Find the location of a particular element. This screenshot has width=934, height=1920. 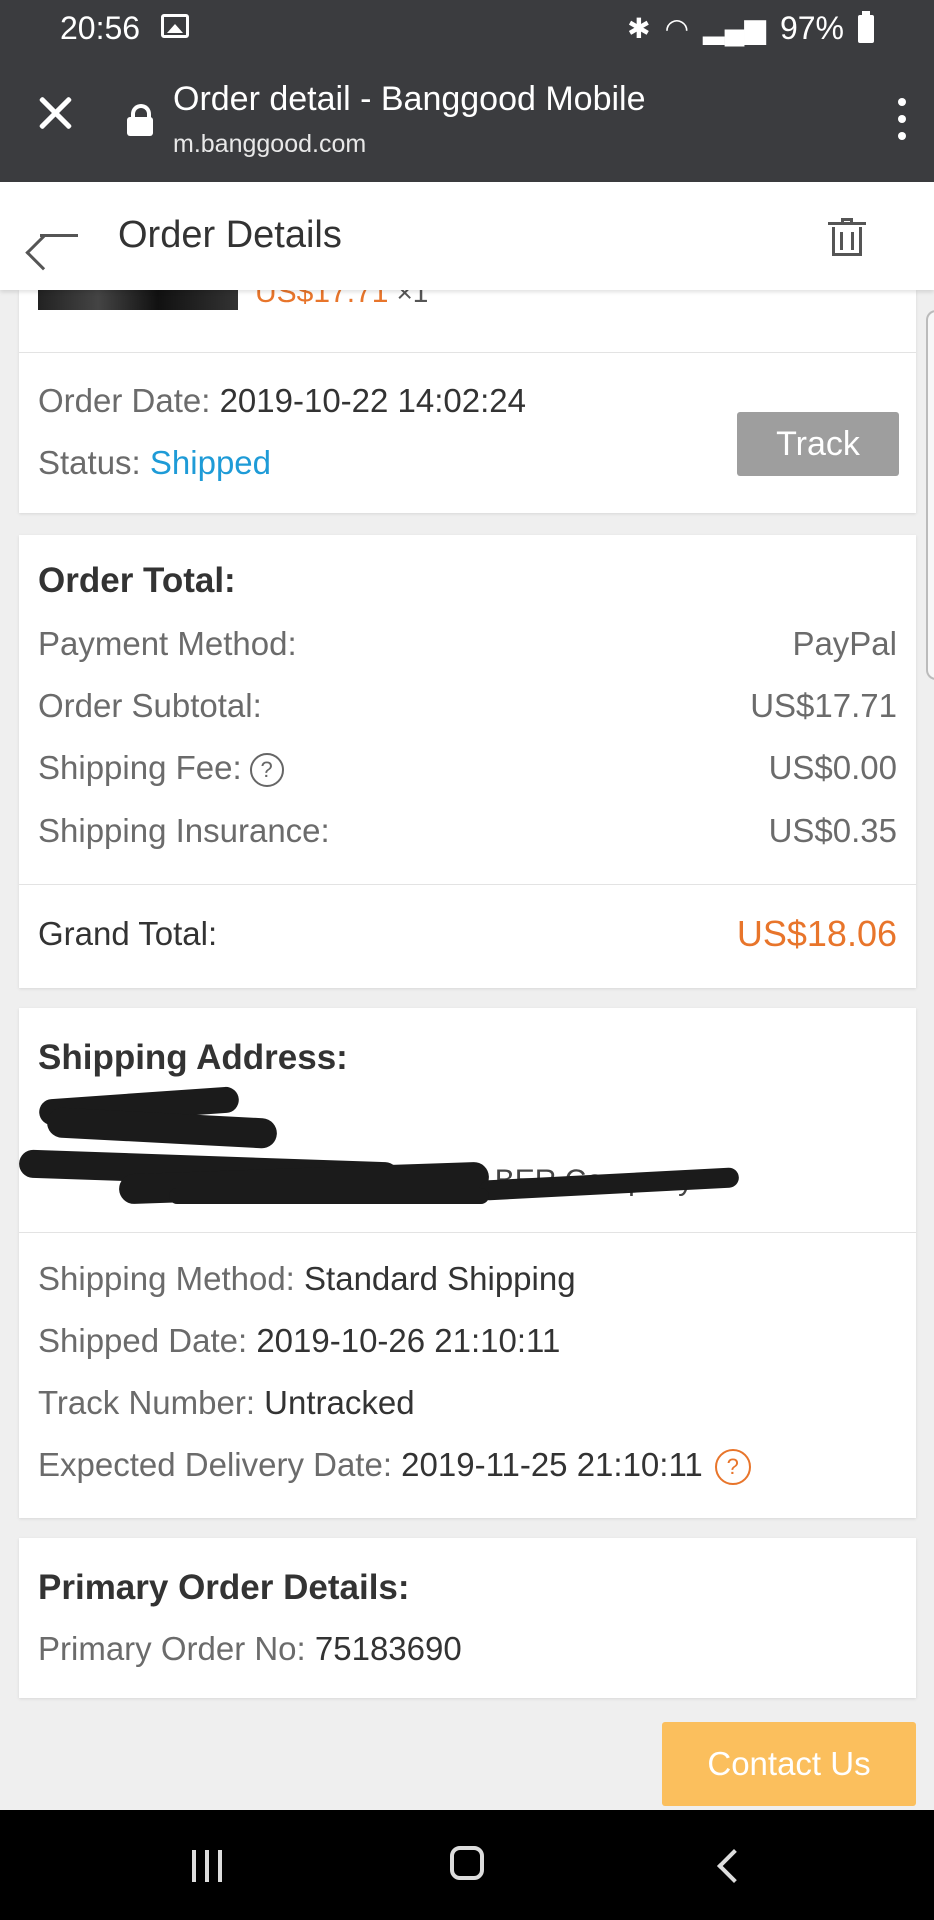

shipping-method-label: Shipping Method: is located at coordinates (166, 1278).